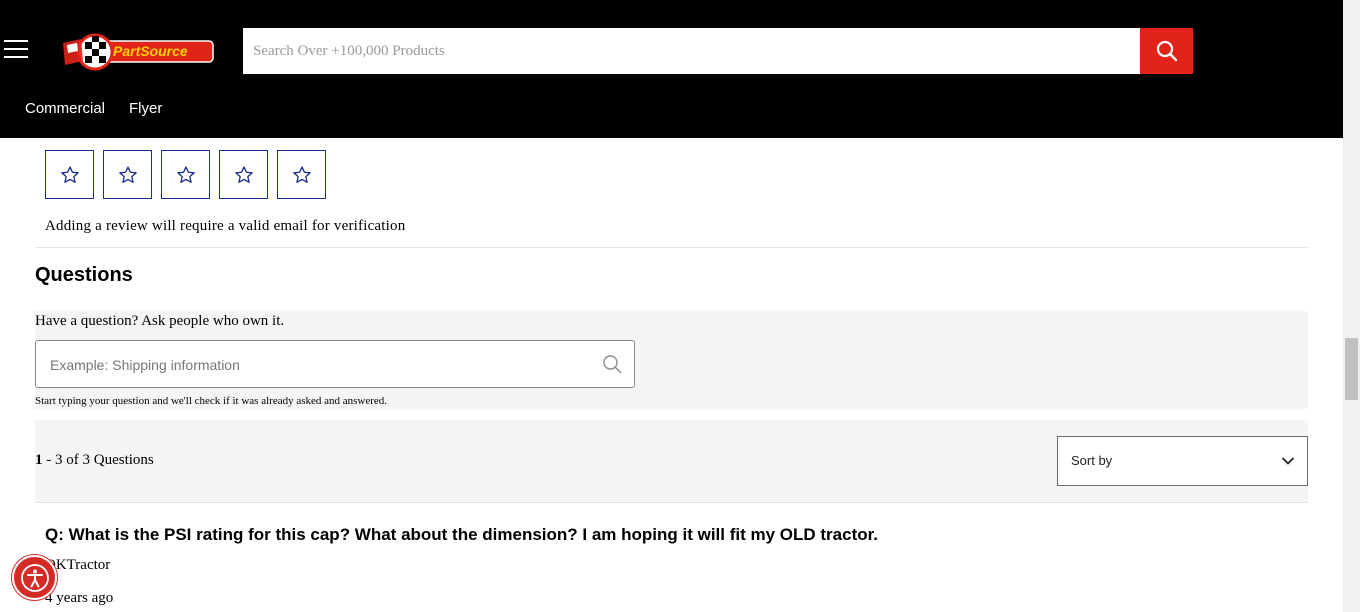 This screenshot has height=612, width=1360. What do you see at coordinates (150, 51) in the screenshot?
I see `logo-text: PartSource` at bounding box center [150, 51].